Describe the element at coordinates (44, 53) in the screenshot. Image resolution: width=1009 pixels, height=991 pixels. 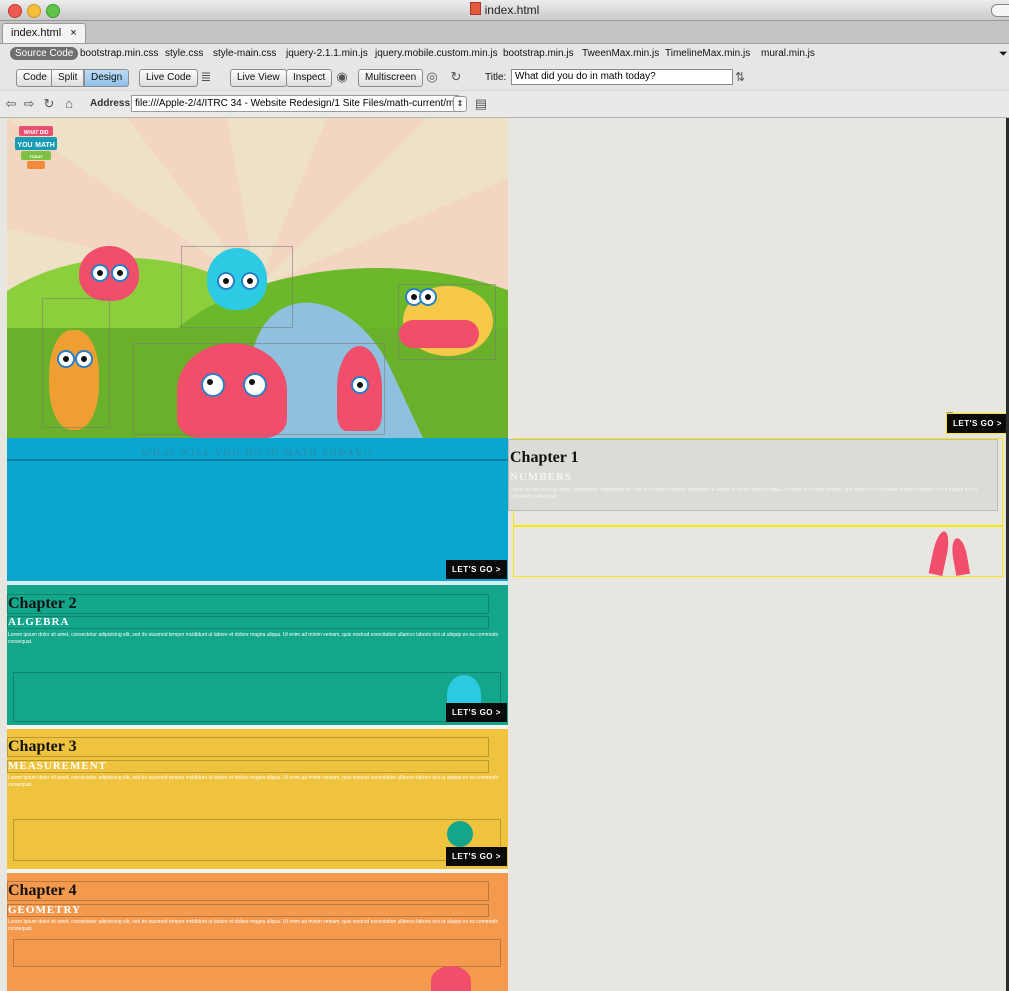
I see `related-file-source-code: Source Code` at that location.